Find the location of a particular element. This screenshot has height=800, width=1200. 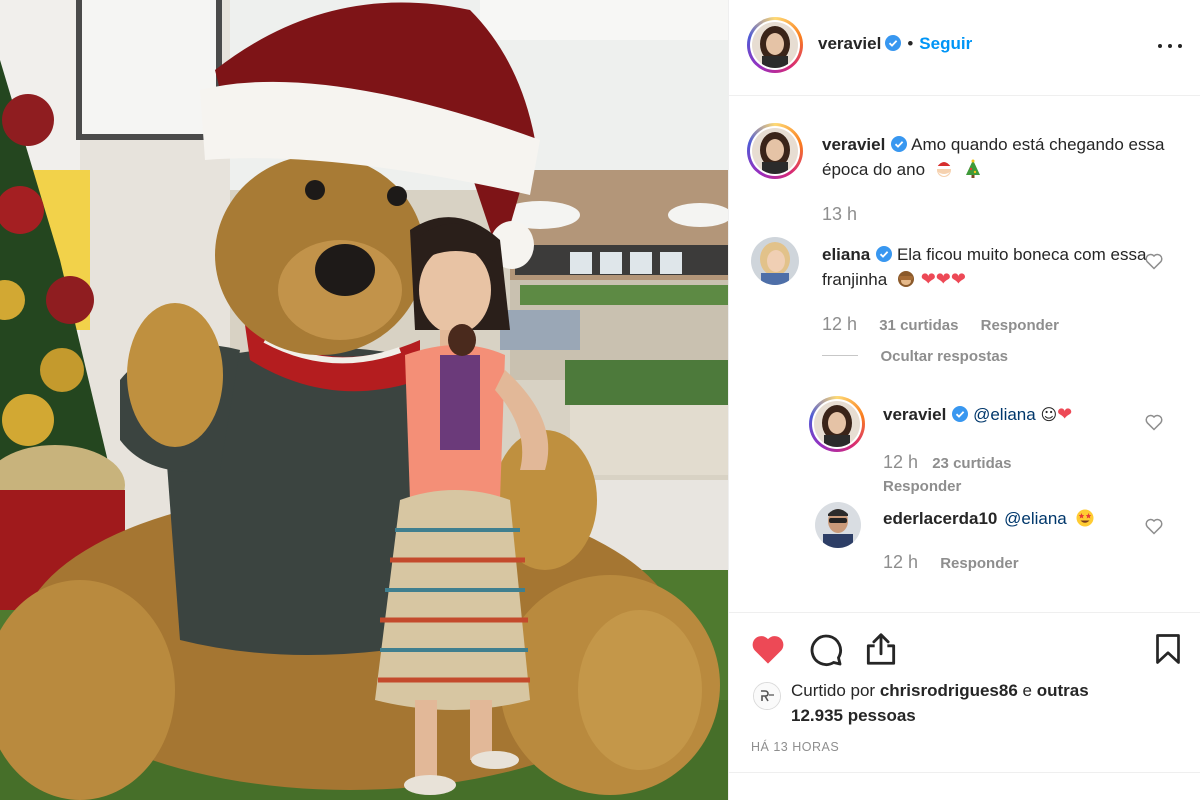

posted-time: HÁ 13 HORAS is located at coordinates (795, 747).